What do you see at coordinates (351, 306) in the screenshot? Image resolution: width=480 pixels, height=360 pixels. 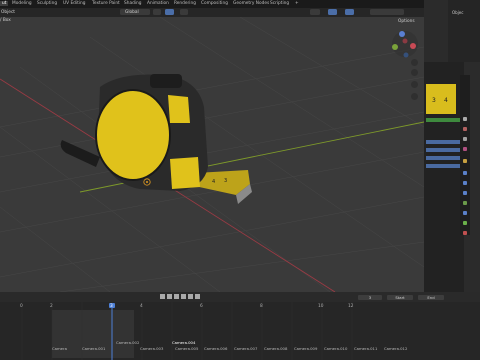 I see `frame-number: 12` at bounding box center [351, 306].